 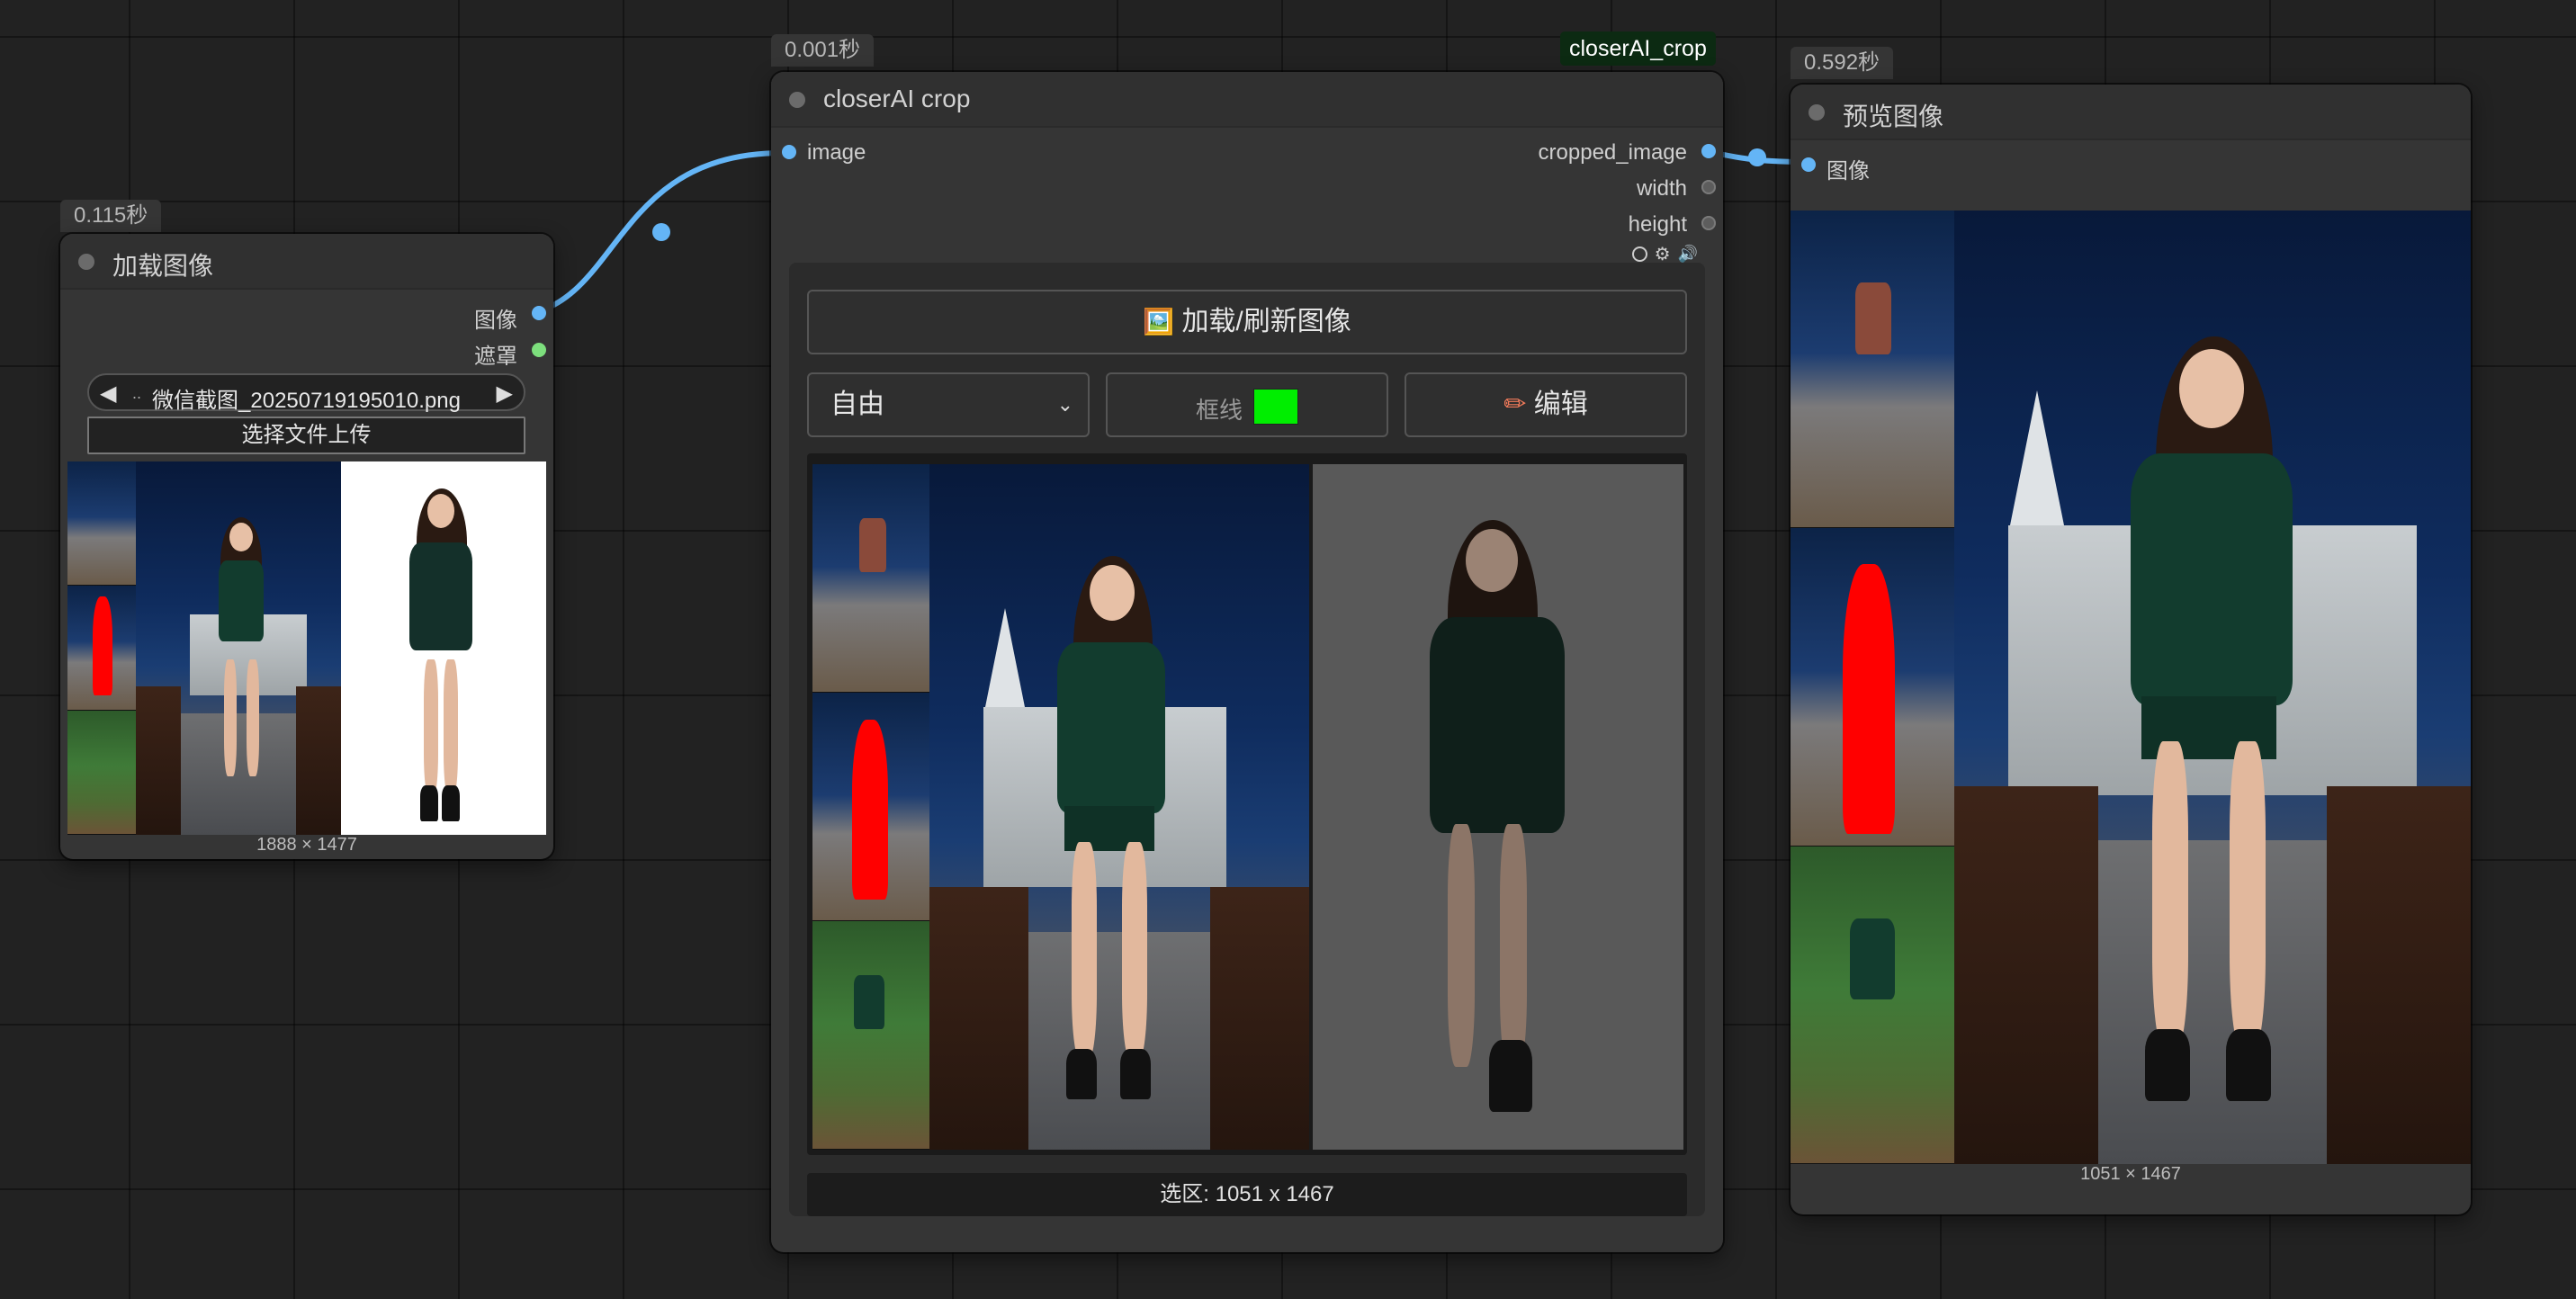 I want to click on load-refresh-button: 🖼️ 加载/刷新图像, so click(x=1247, y=322).